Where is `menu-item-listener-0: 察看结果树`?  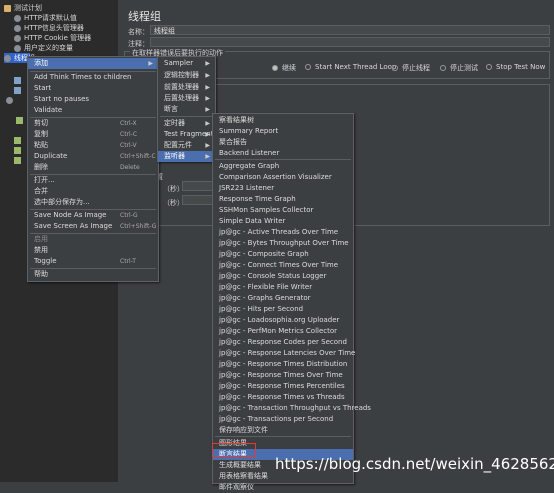 menu-item-listener-0: 察看结果树 is located at coordinates (283, 120).